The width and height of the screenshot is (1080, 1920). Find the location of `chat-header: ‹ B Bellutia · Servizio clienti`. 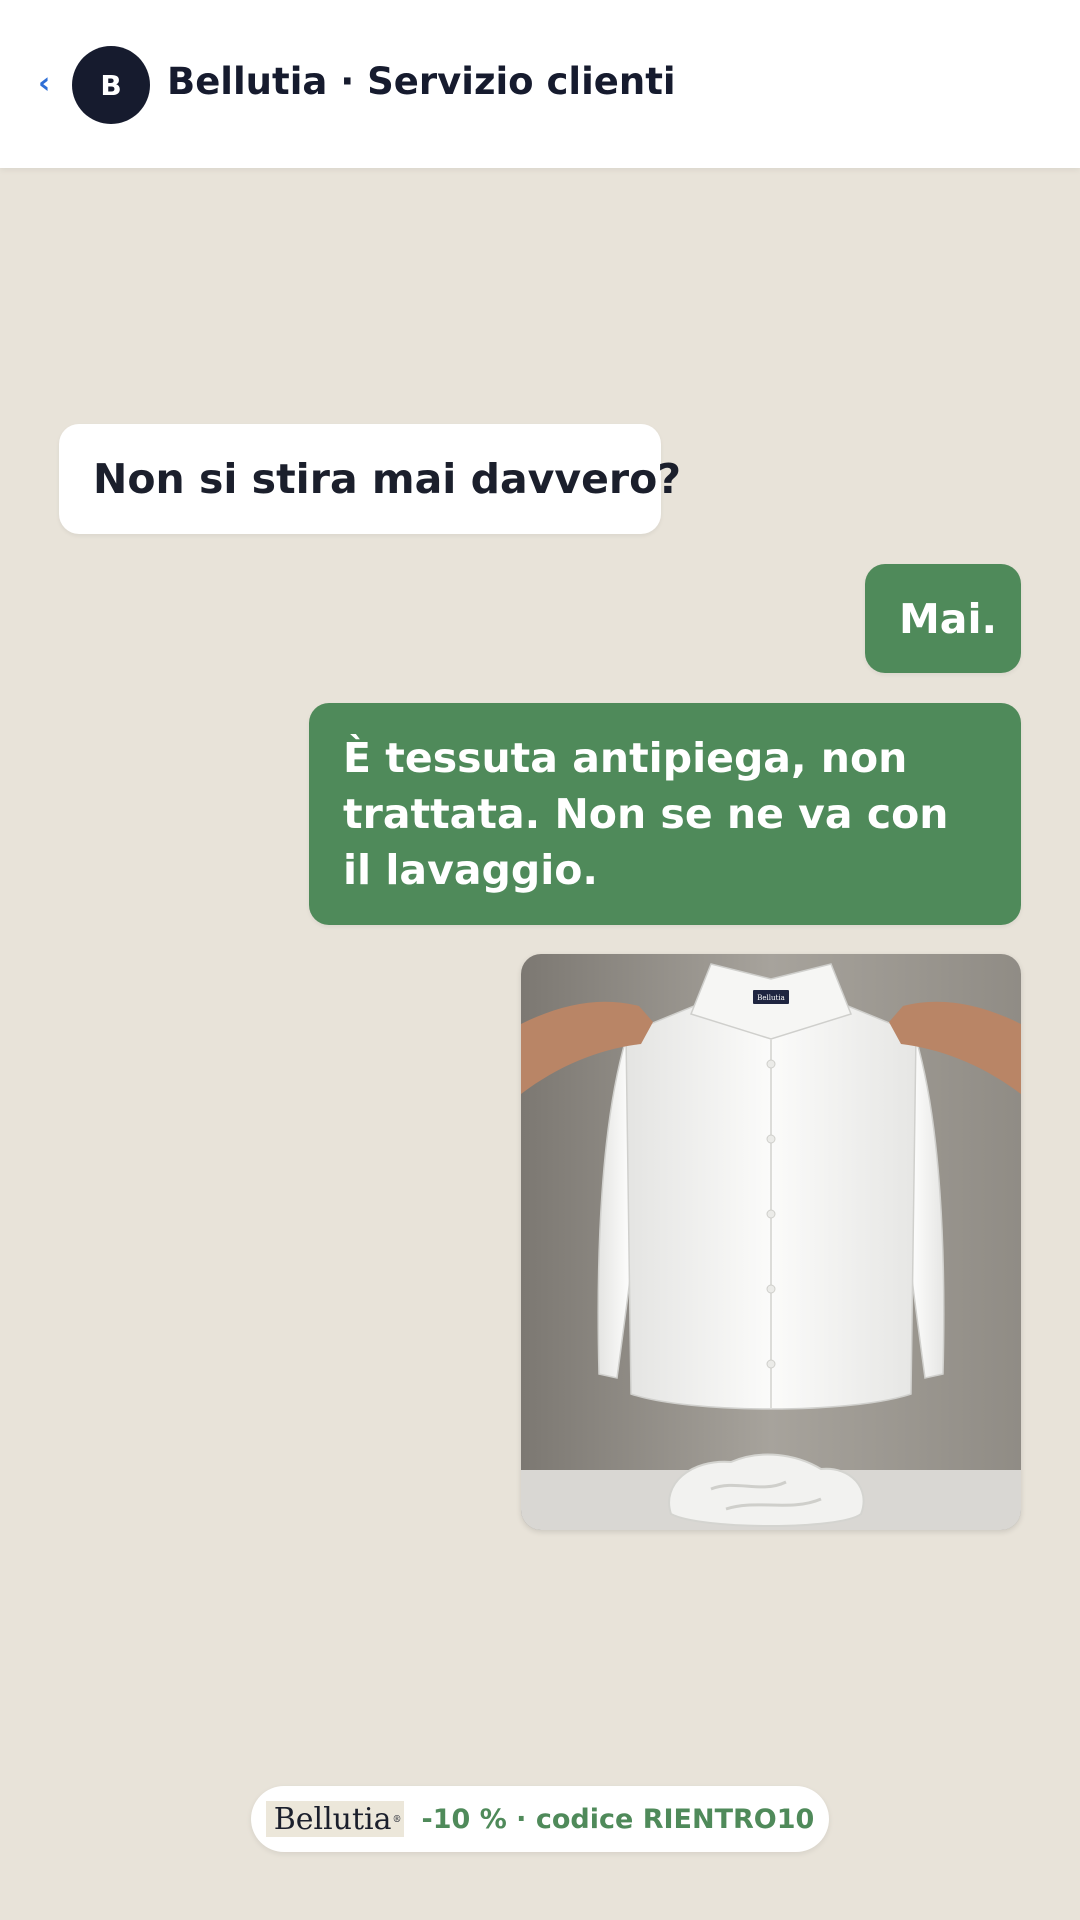

chat-header: ‹ B Bellutia · Servizio clienti is located at coordinates (540, 84).